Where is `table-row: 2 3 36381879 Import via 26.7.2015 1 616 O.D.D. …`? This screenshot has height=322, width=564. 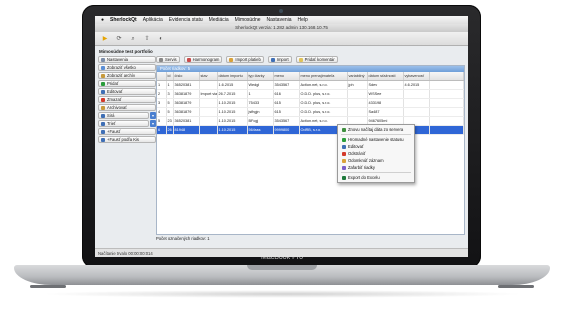
table-row: 2 3 36381879 Import via 26.7.2015 1 616 O.D.D. … is located at coordinates (310, 94).